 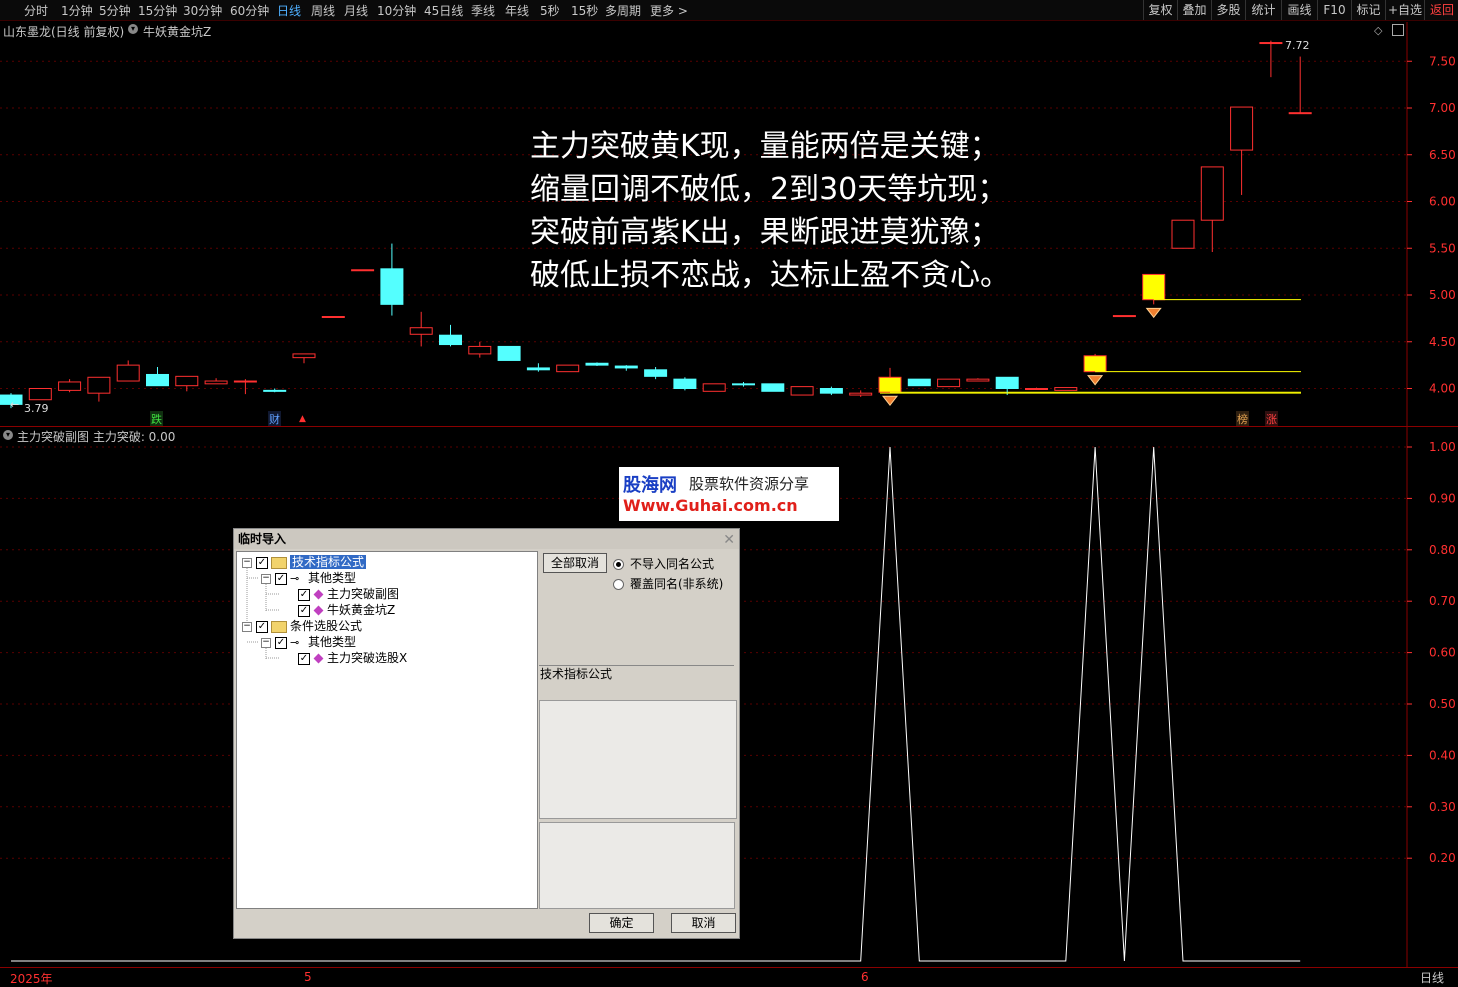 I want to click on adjust-button: 复权, so click(x=1160, y=10).